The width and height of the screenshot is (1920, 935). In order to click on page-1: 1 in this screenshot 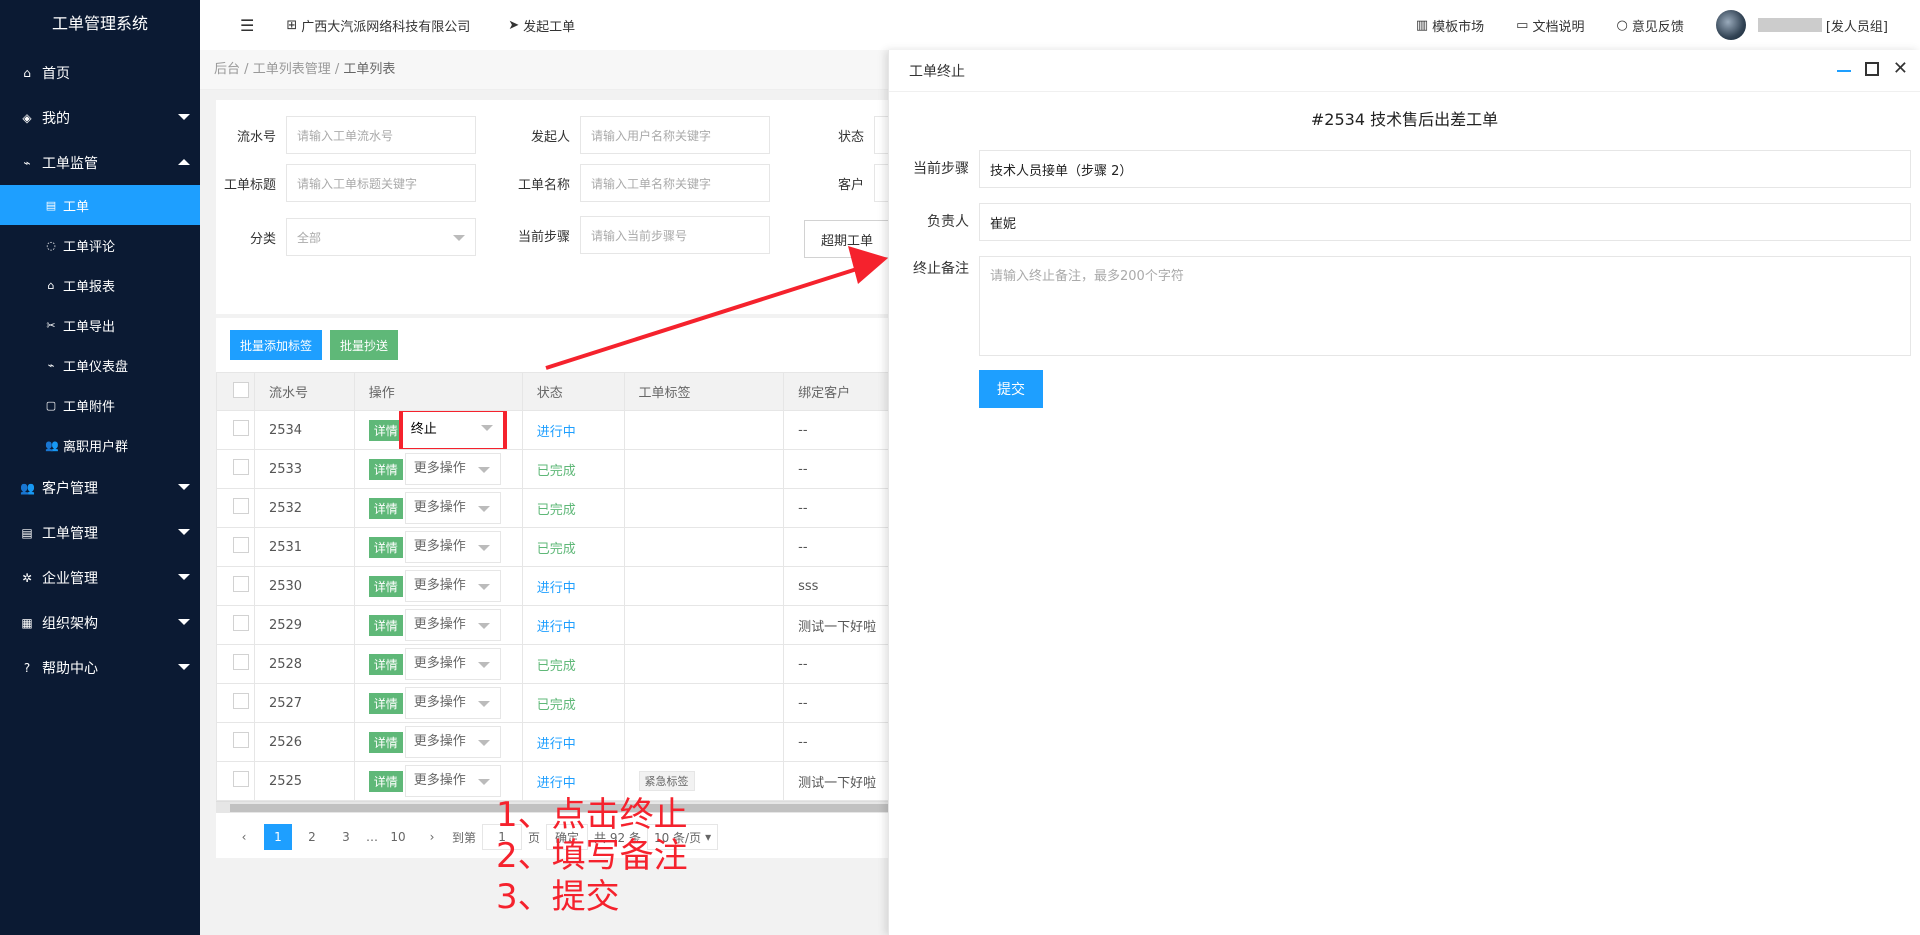, I will do `click(278, 837)`.